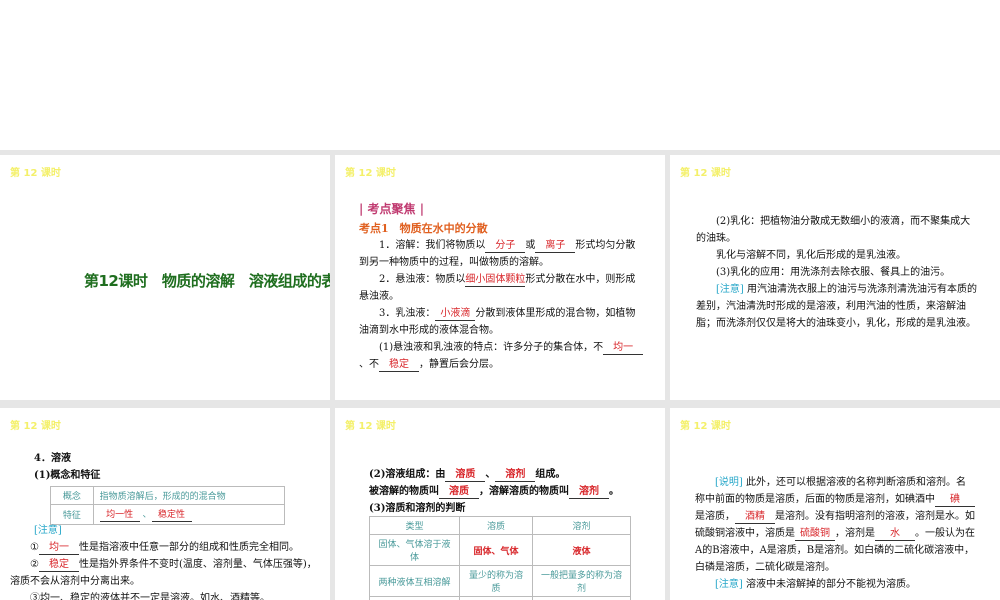  Describe the element at coordinates (502, 356) in the screenshot. I see `paragraph: (1)悬浊液和乳浊液的特点：许多分子的集合体，不 均一、不 稳定 ，静置后会分层。` at that location.